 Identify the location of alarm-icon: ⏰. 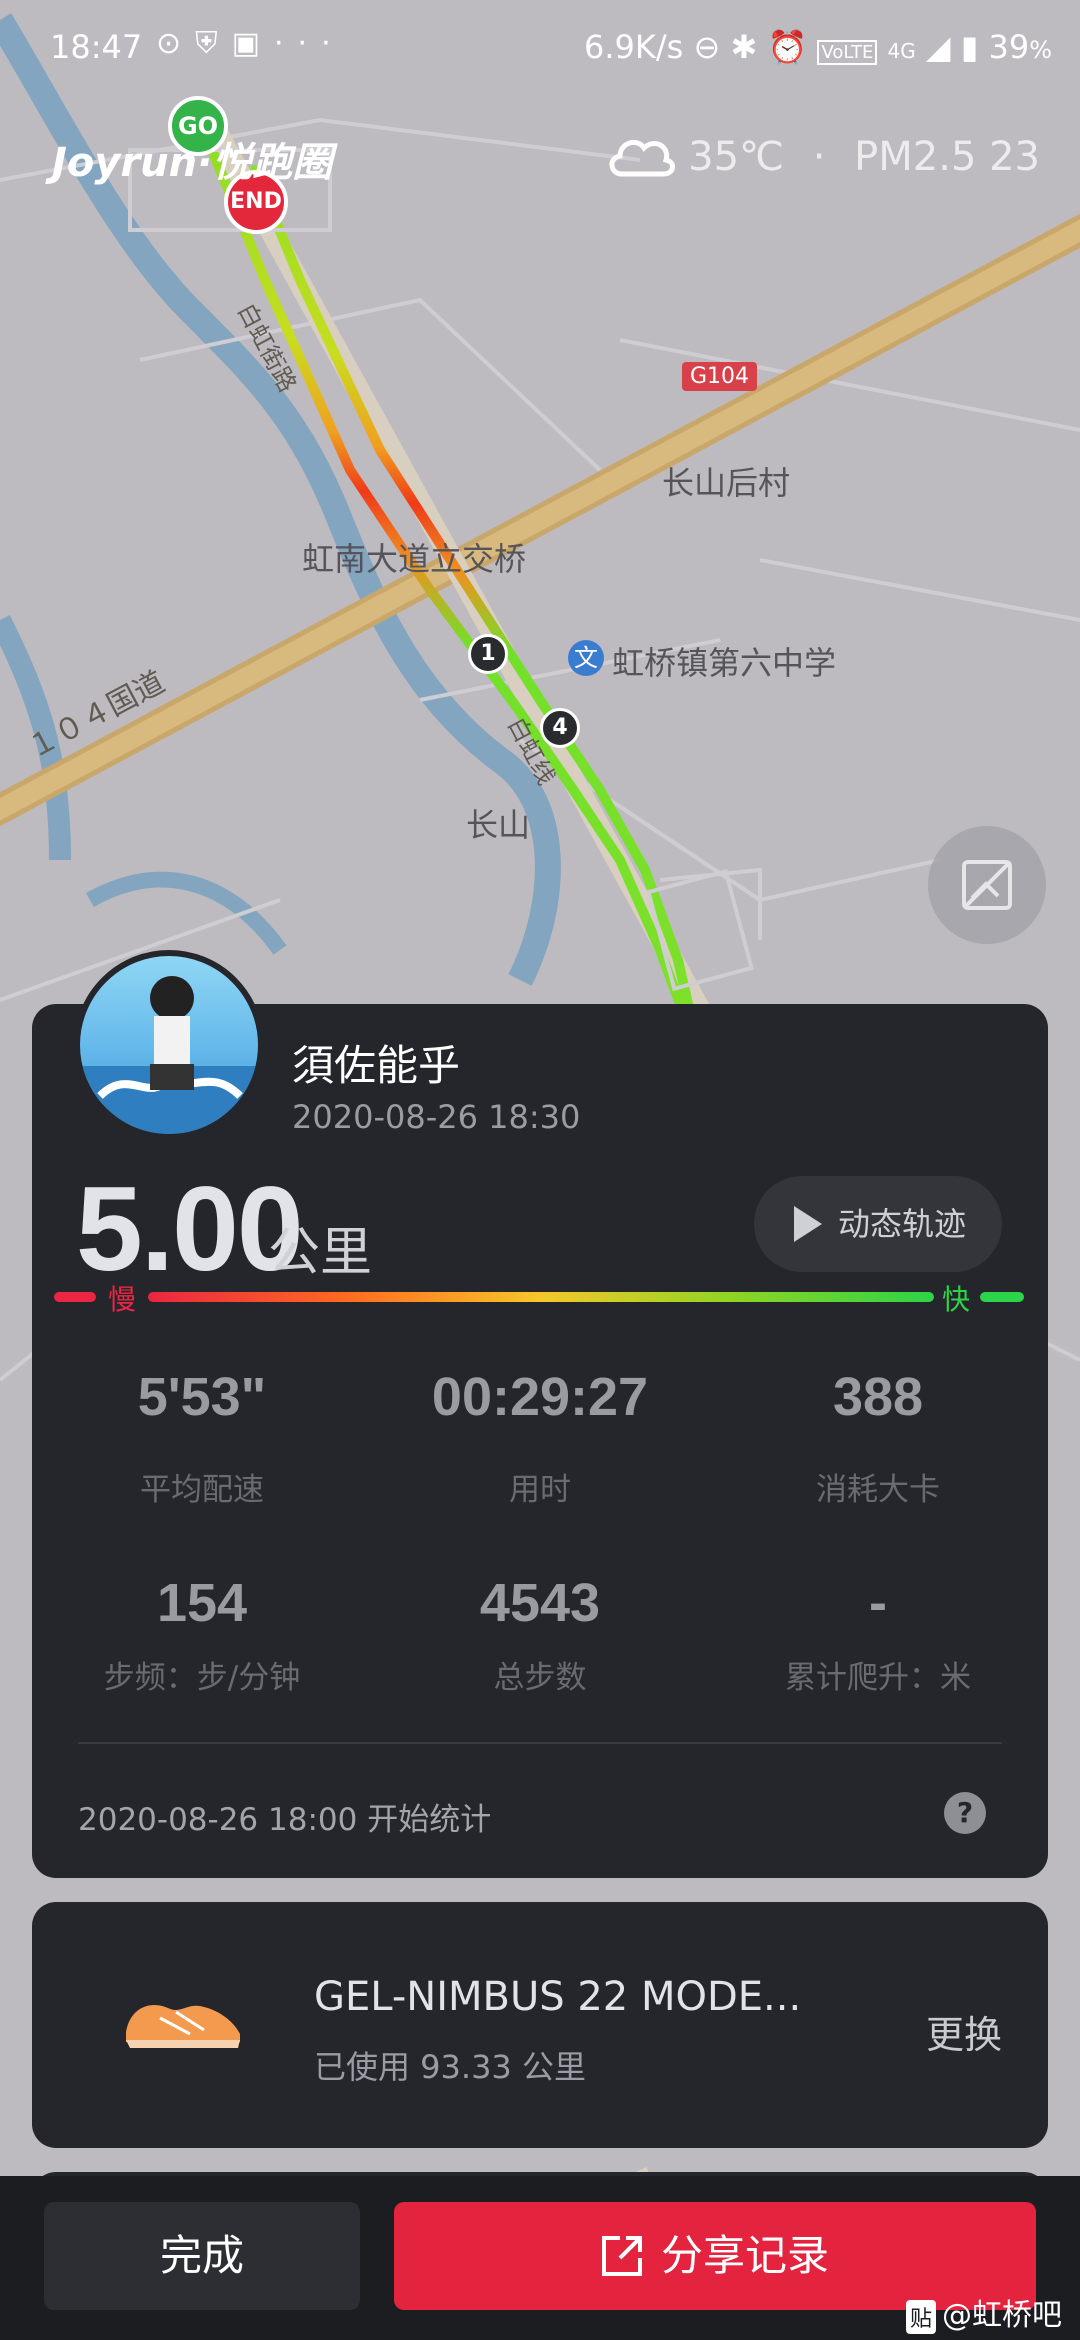
(787, 47).